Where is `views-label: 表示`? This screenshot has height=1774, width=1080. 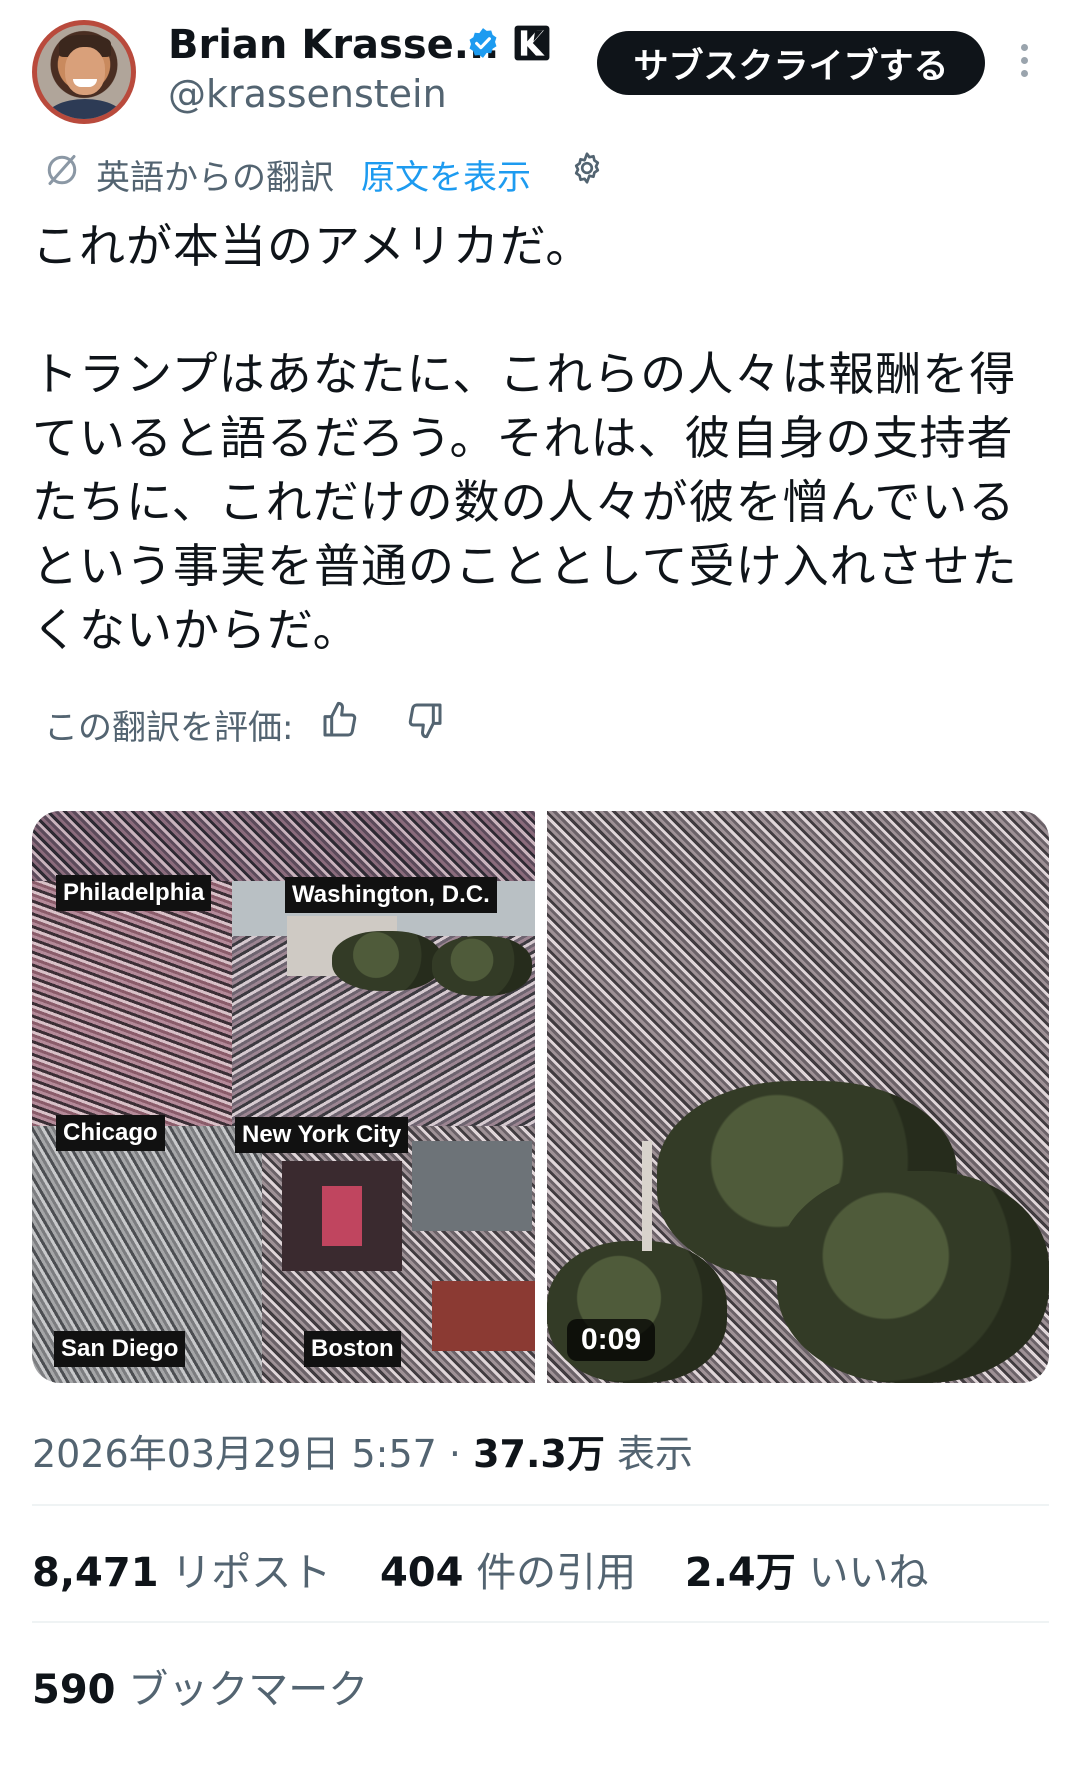 views-label: 表示 is located at coordinates (654, 1454).